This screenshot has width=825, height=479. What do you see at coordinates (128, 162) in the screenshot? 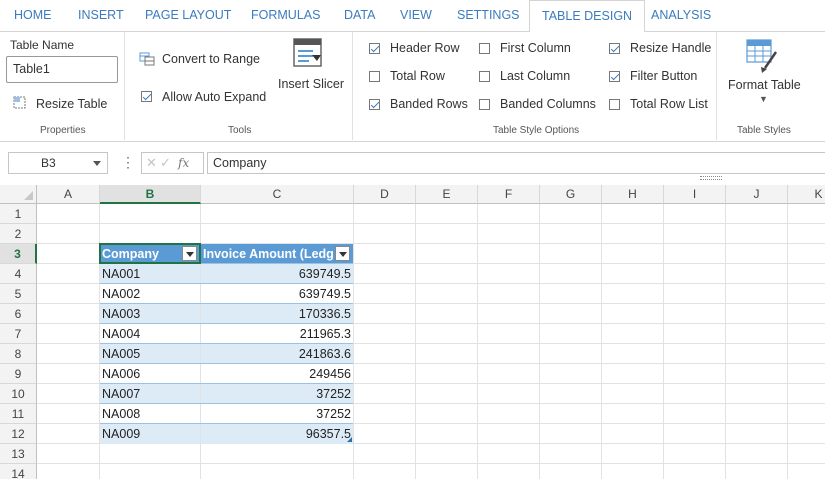
I see `more-options-icon: ⋮` at bounding box center [128, 162].